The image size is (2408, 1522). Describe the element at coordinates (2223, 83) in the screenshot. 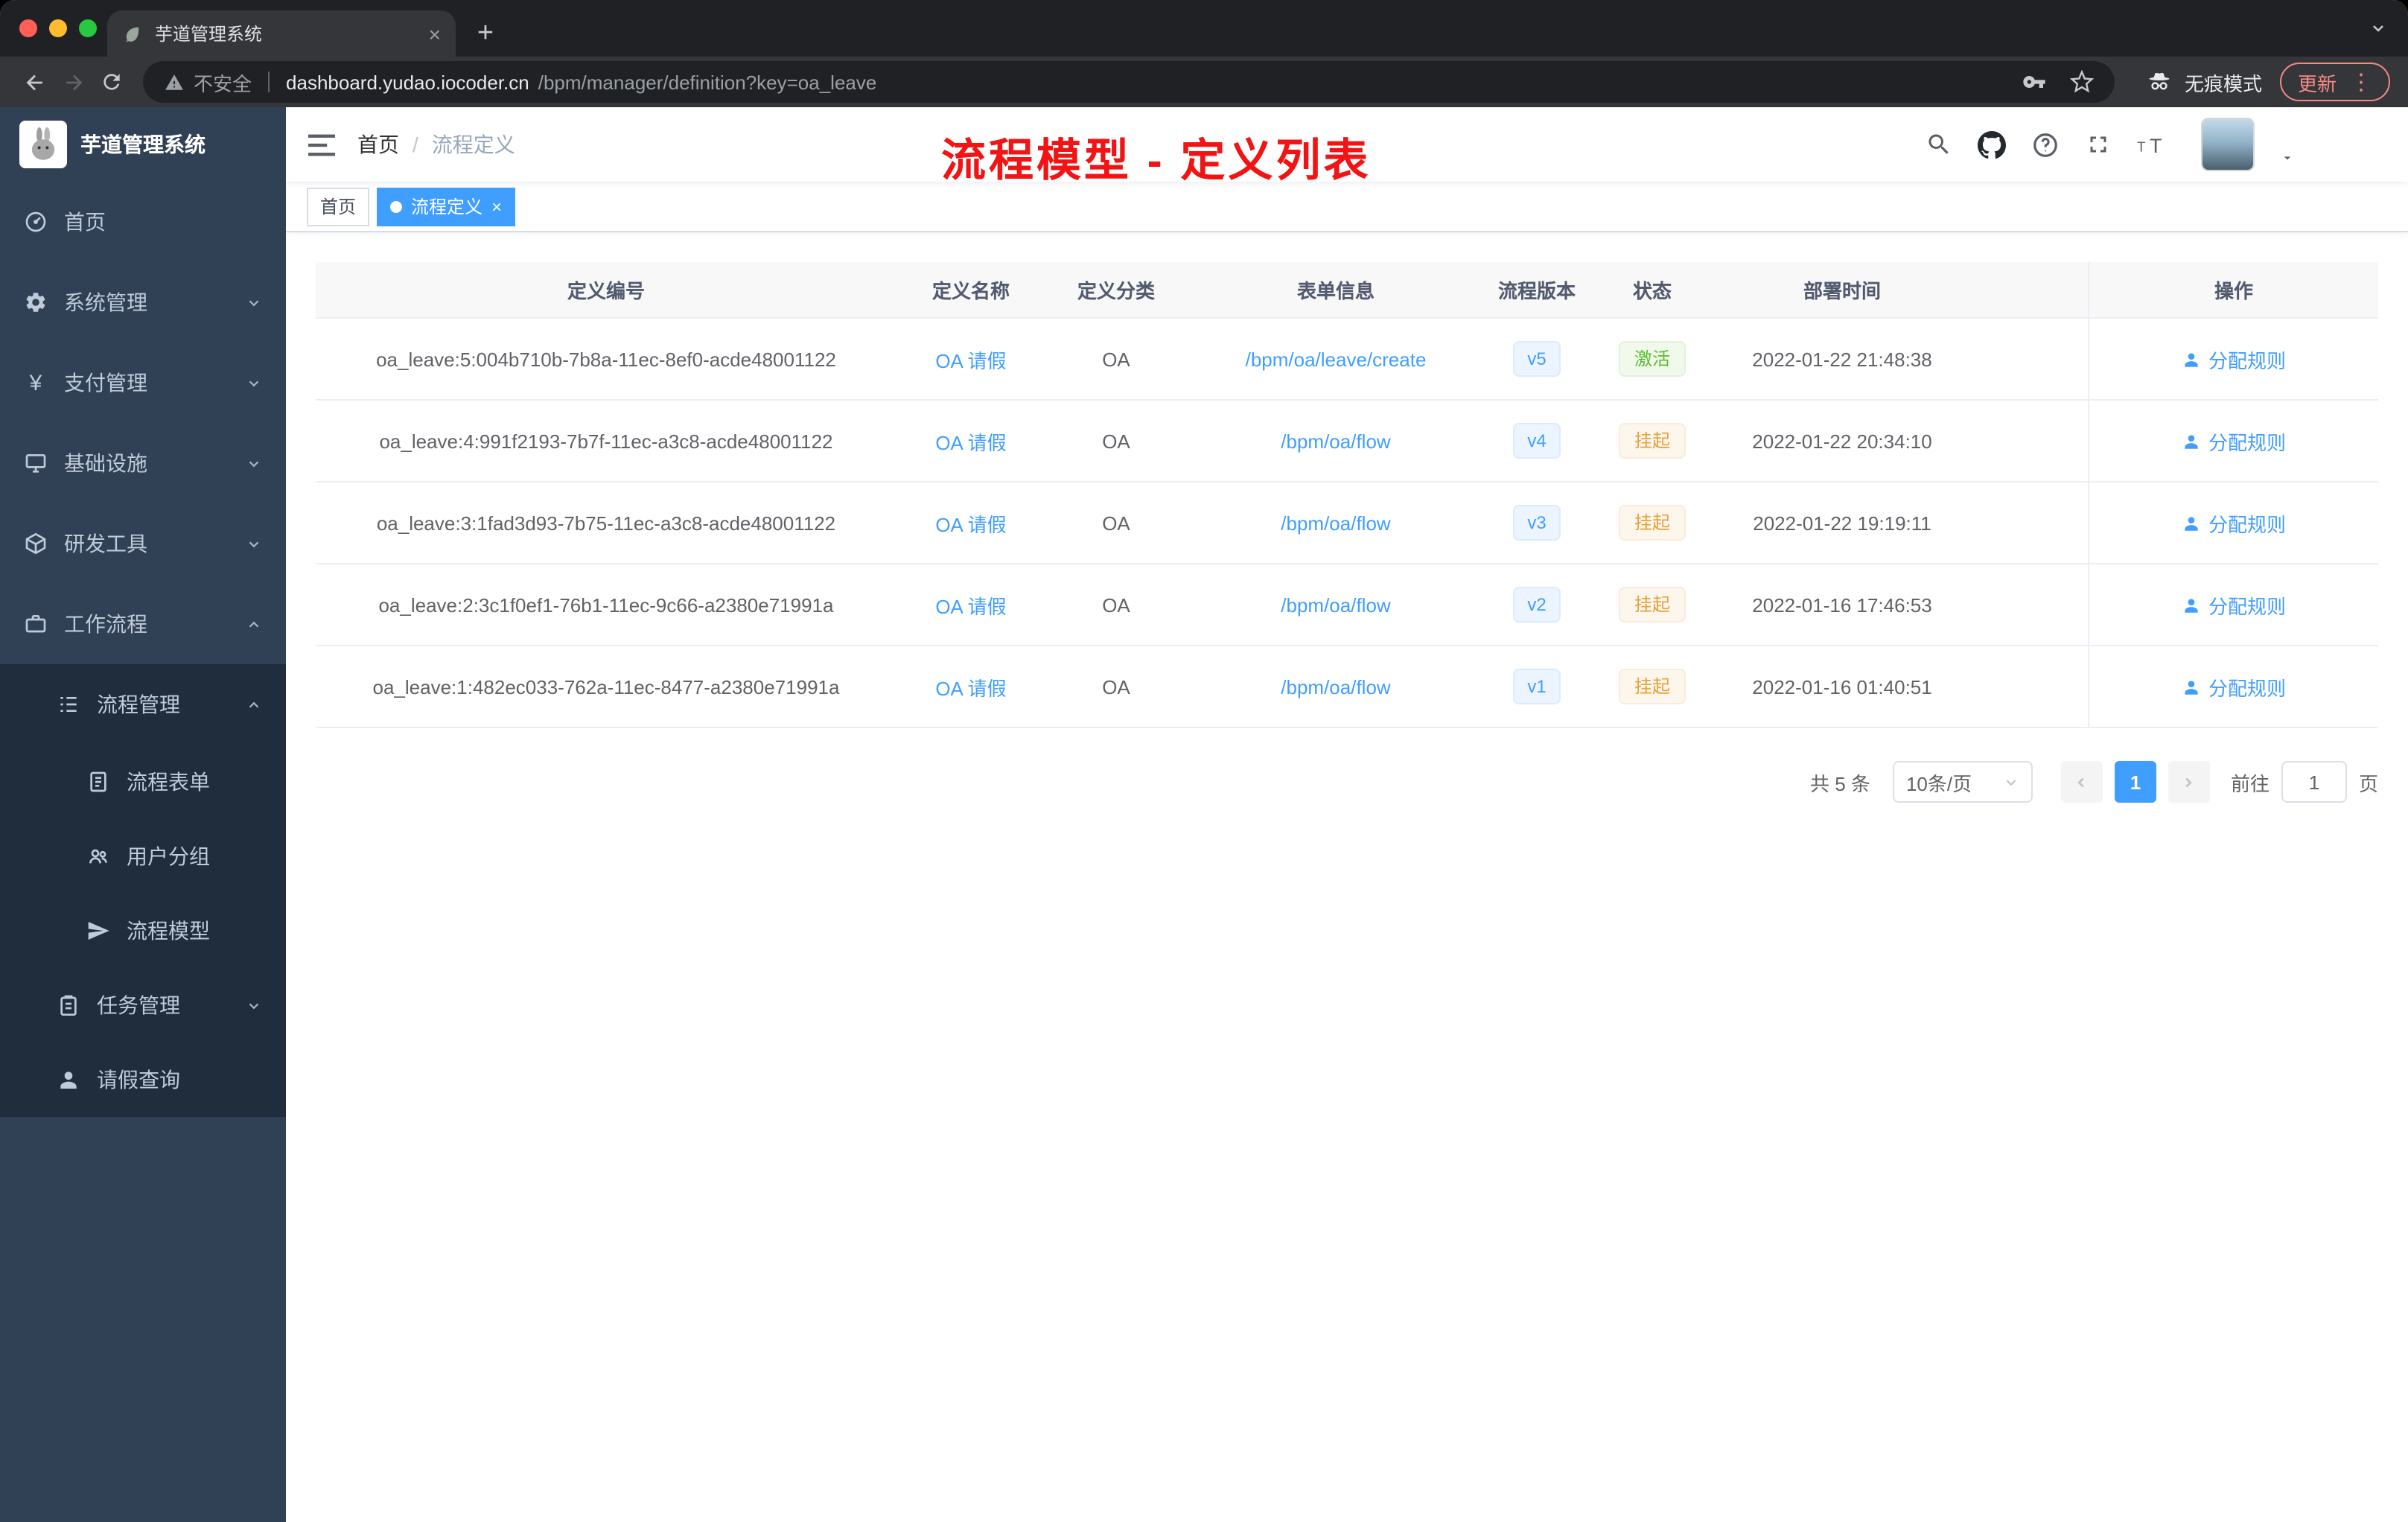

I see `incognito-label: 无痕模式` at that location.